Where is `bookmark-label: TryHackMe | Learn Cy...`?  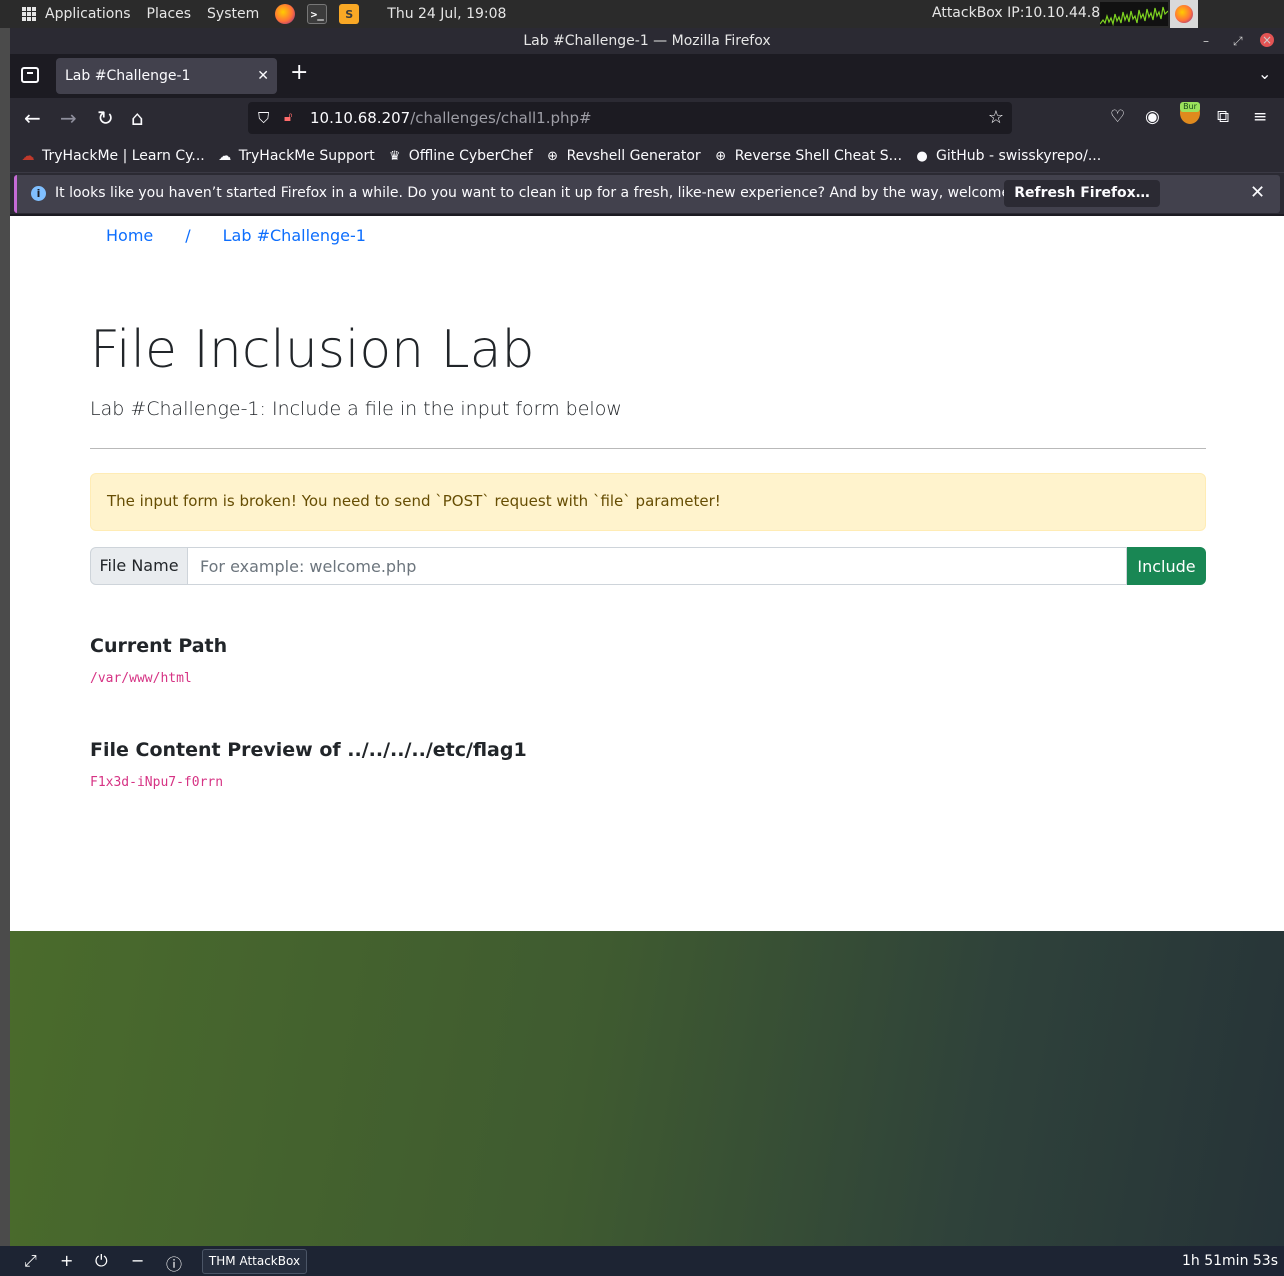
bookmark-label: TryHackMe | Learn Cy... is located at coordinates (123, 156).